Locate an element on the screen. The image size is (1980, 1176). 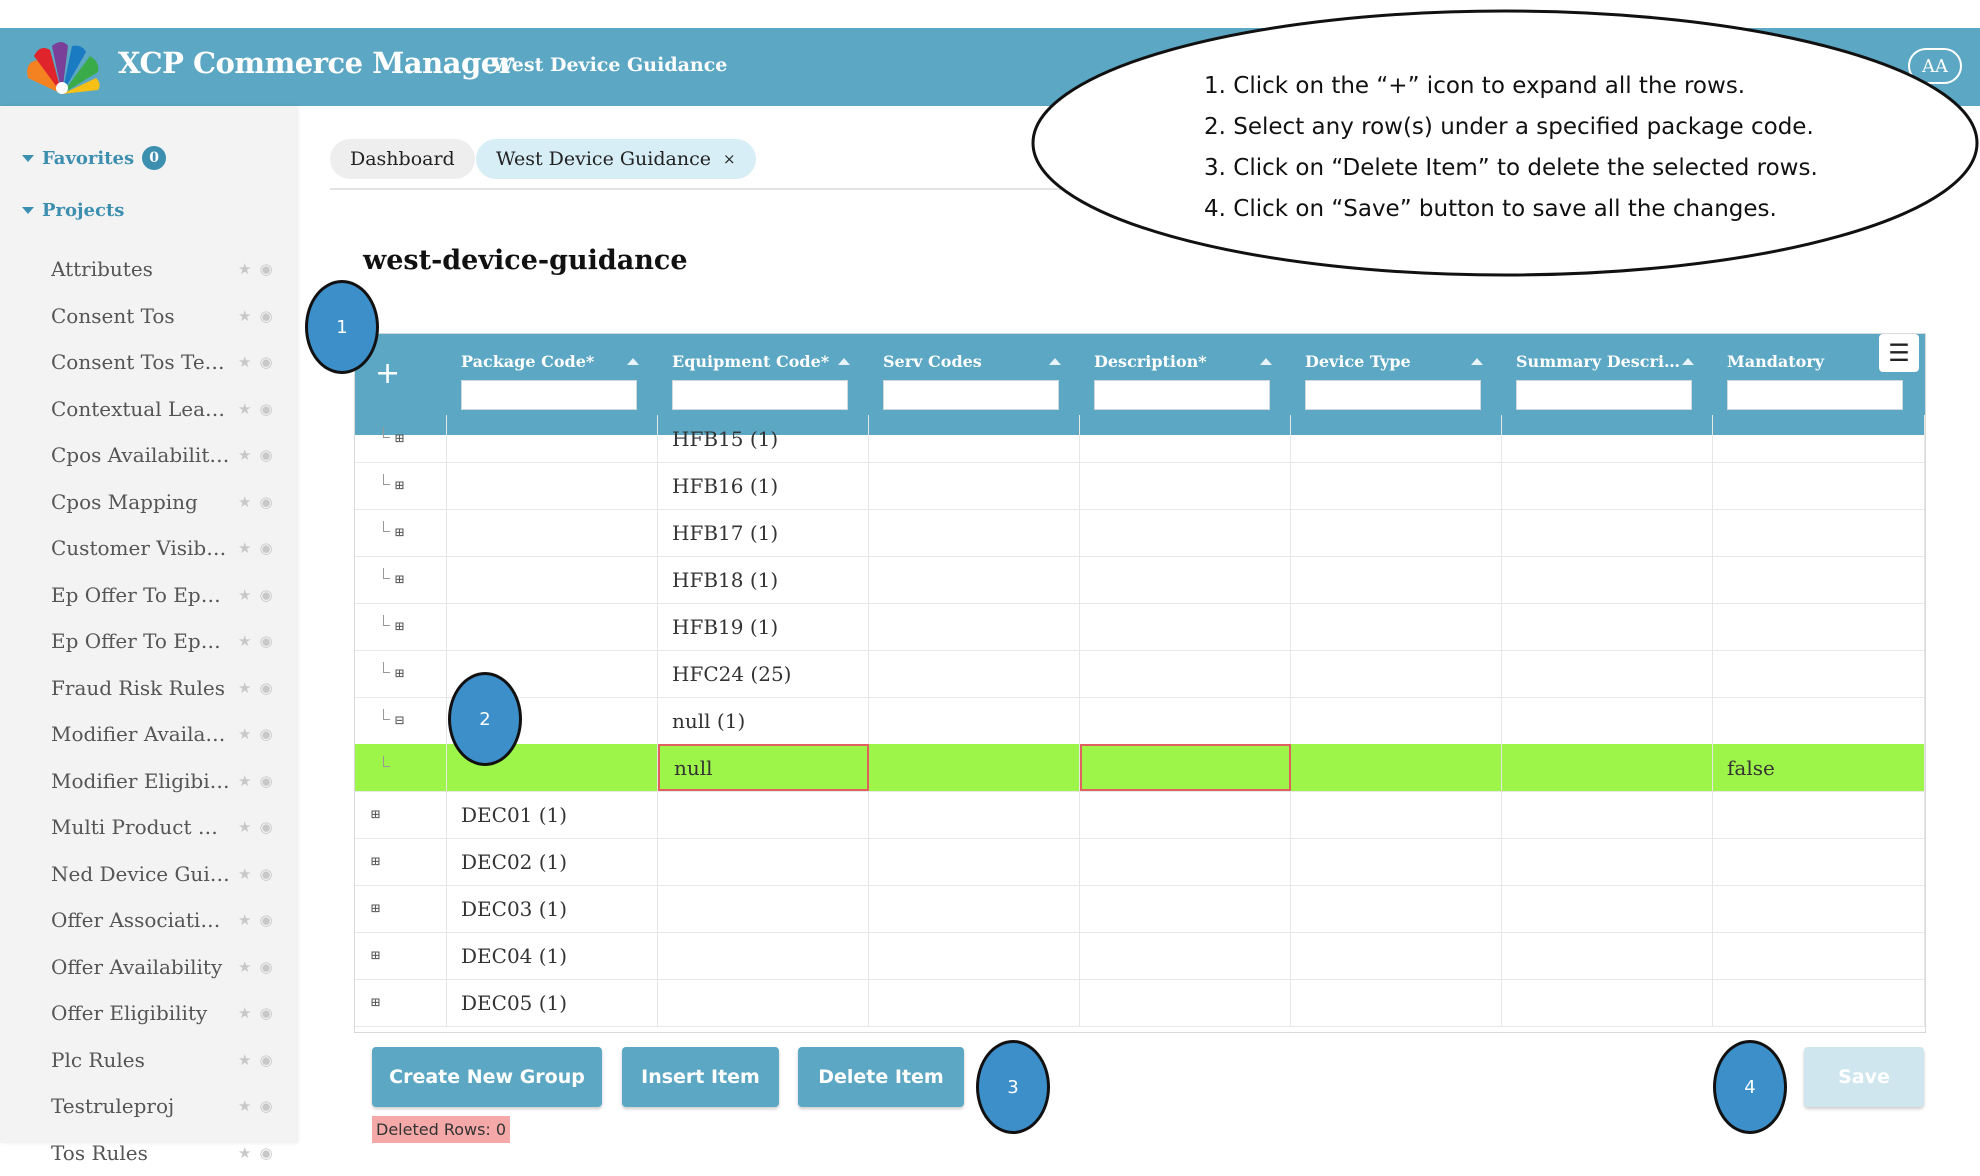
table-row: ⊟ null (1) is located at coordinates (1140, 721).